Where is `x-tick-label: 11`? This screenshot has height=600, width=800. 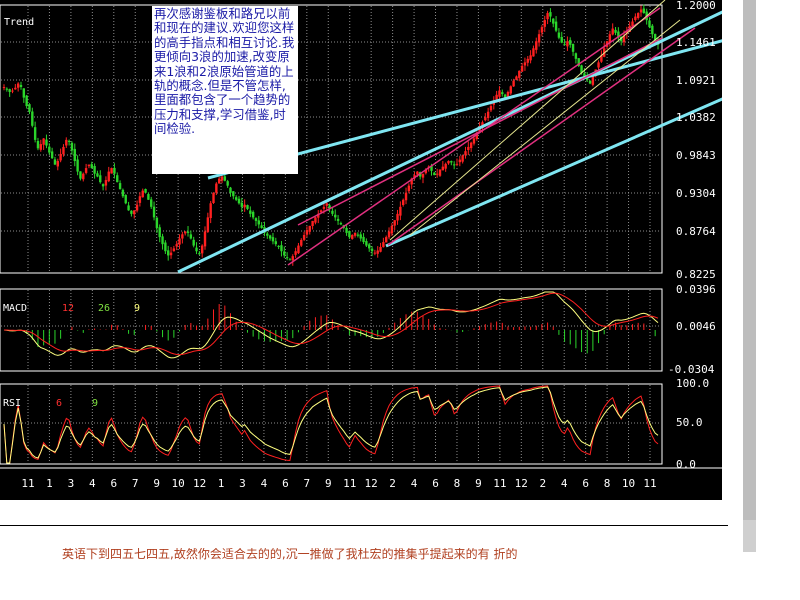
x-tick-label: 11 is located at coordinates (499, 483).